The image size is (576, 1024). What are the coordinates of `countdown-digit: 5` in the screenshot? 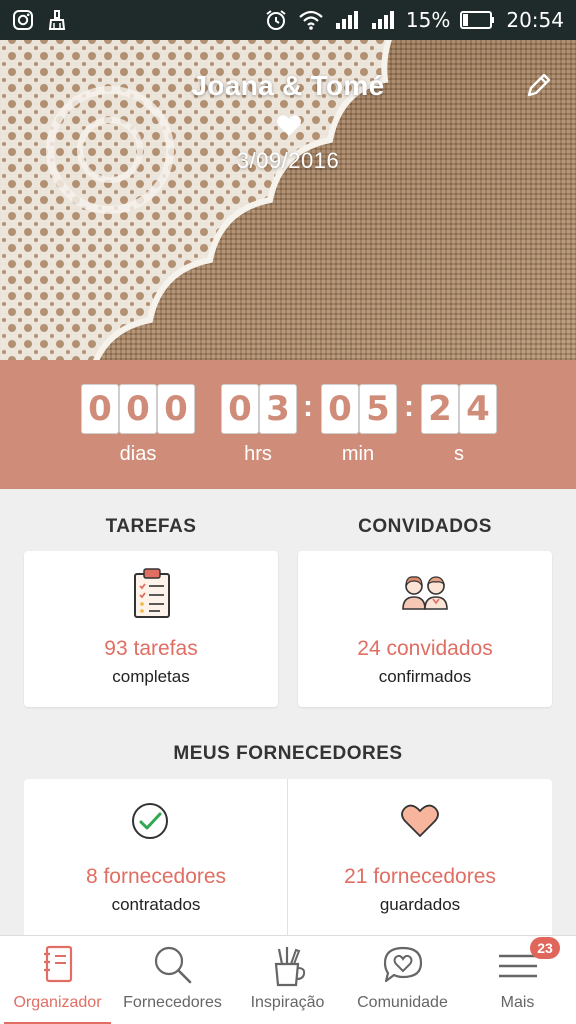 It's located at (378, 409).